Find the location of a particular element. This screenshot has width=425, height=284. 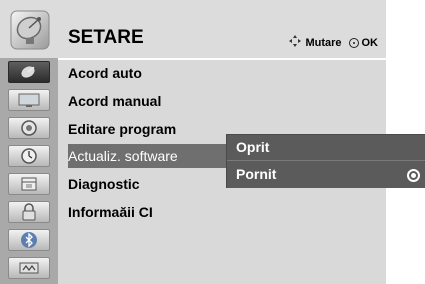

sidebar-item-usb is located at coordinates (29, 268).